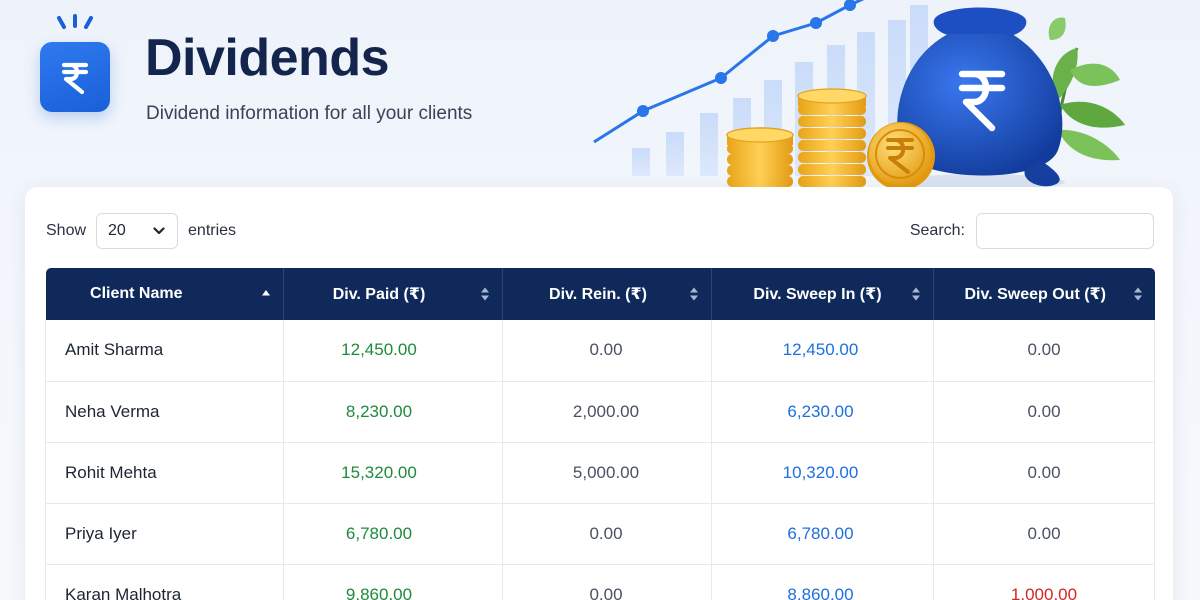 This screenshot has width=1200, height=600. I want to click on div-paid-value: 15,320.00, so click(379, 472).